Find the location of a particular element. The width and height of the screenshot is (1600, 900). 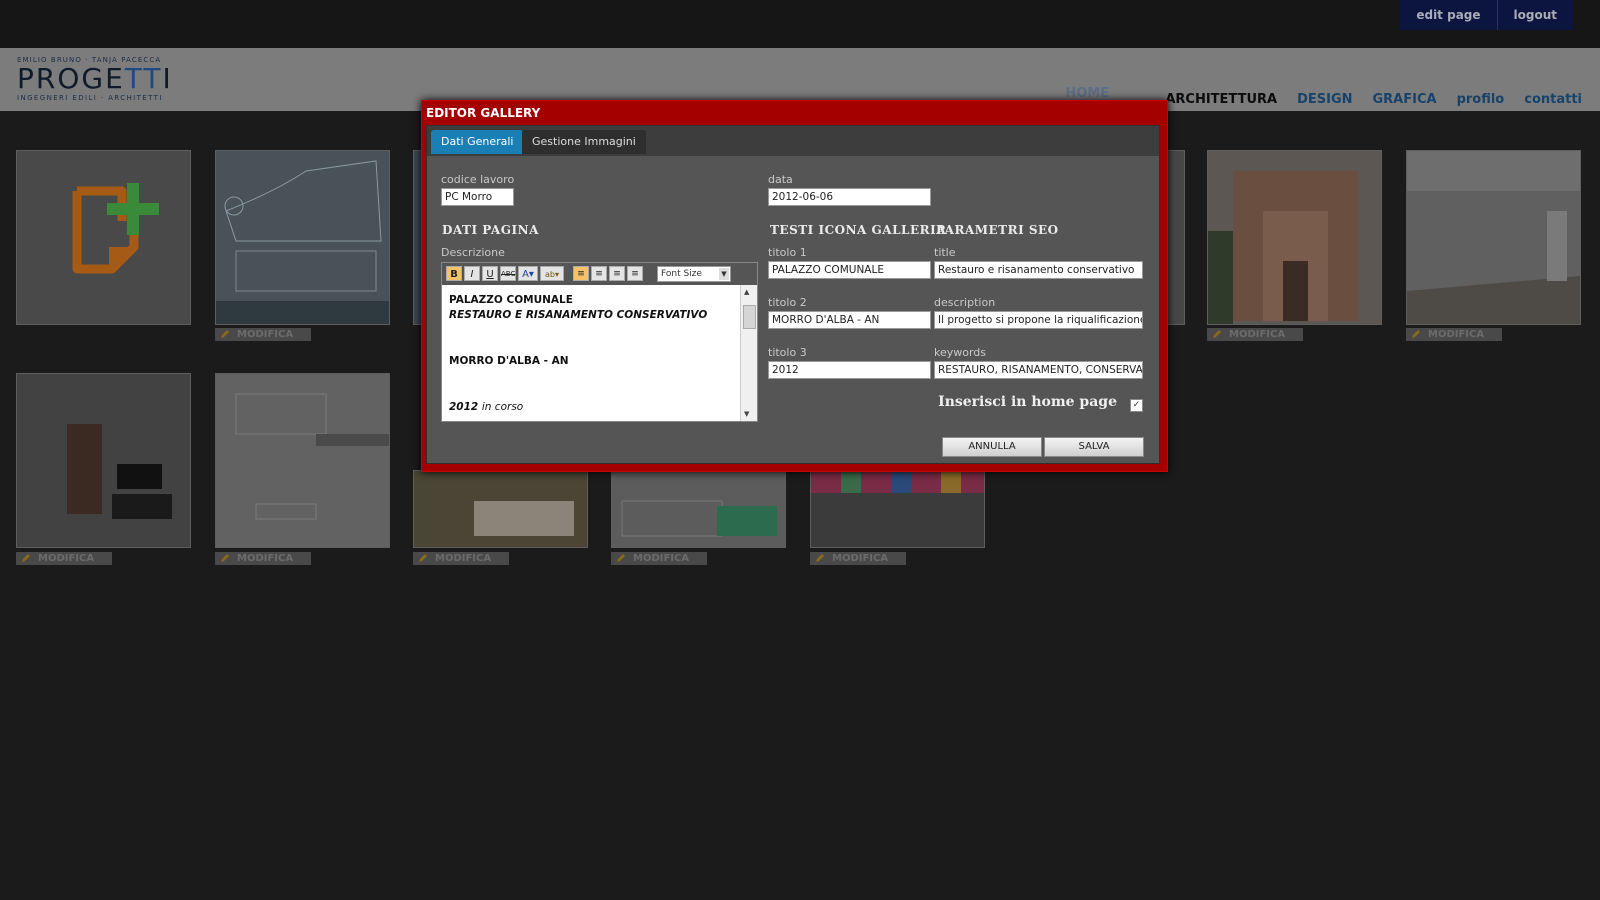

bathroom-thumbnail is located at coordinates (500, 509).